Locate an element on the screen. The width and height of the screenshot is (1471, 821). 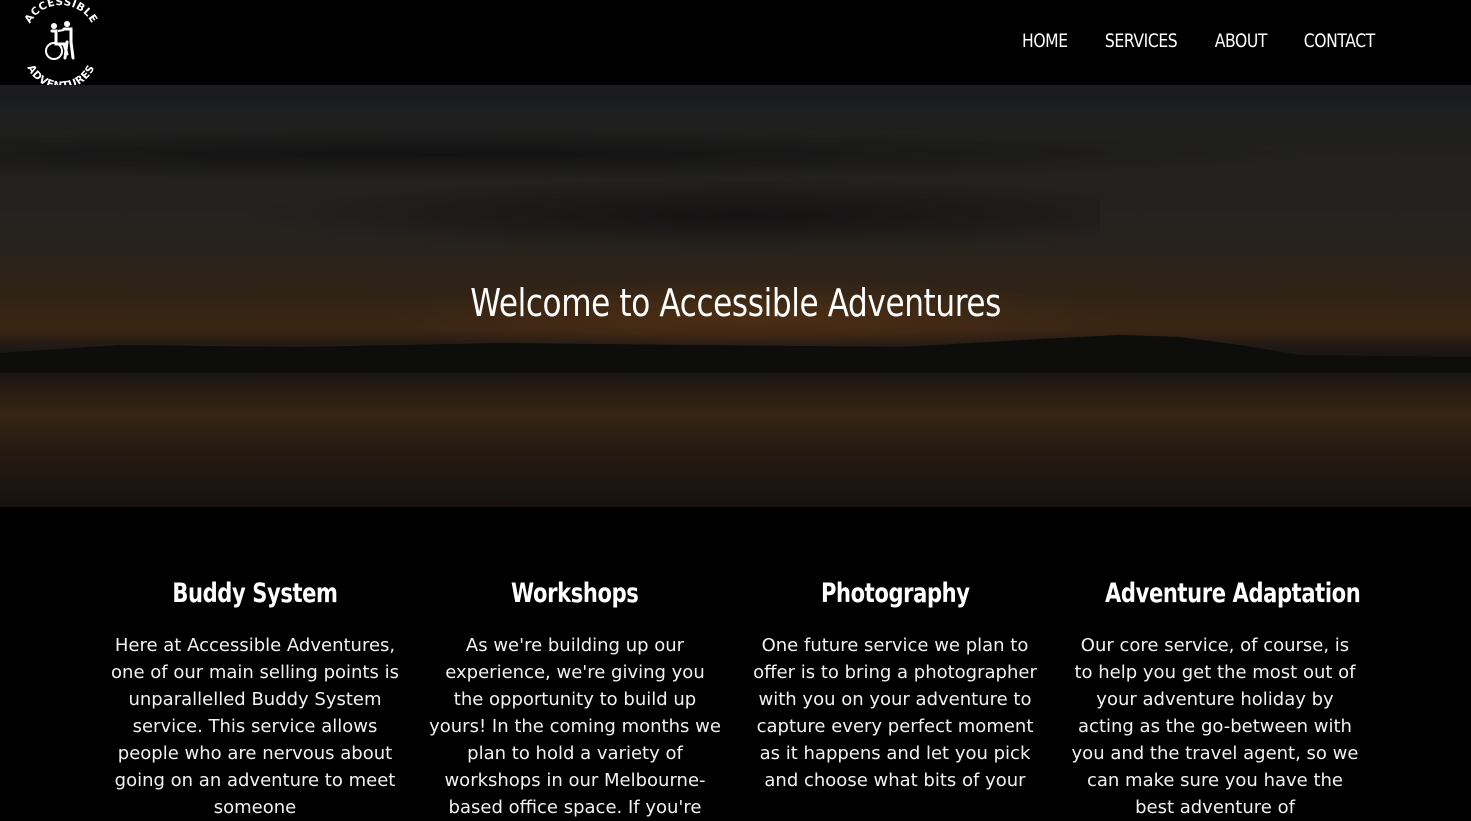
hero-title: Welcome to Accessible Adventures is located at coordinates (735, 303).